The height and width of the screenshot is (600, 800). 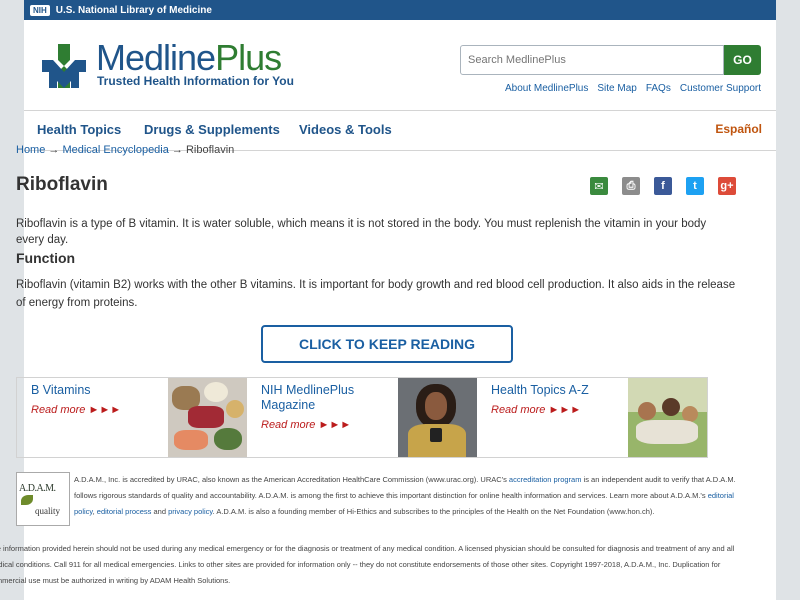 I want to click on health-topics-family-image, so click(x=667, y=417).